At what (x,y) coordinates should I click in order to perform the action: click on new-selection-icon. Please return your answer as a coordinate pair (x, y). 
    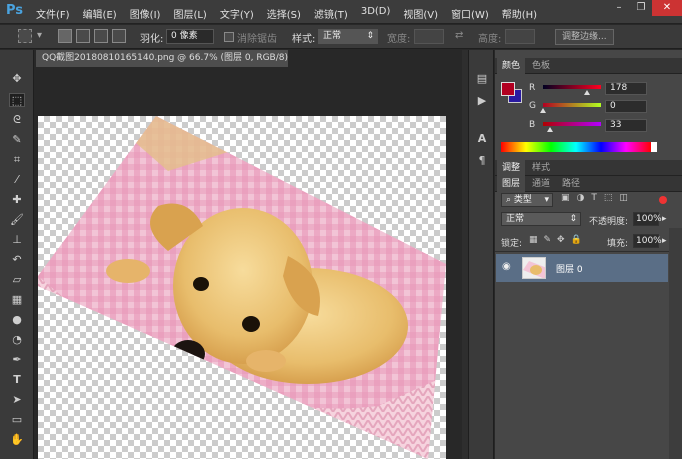
    Looking at the image, I should click on (65, 36).